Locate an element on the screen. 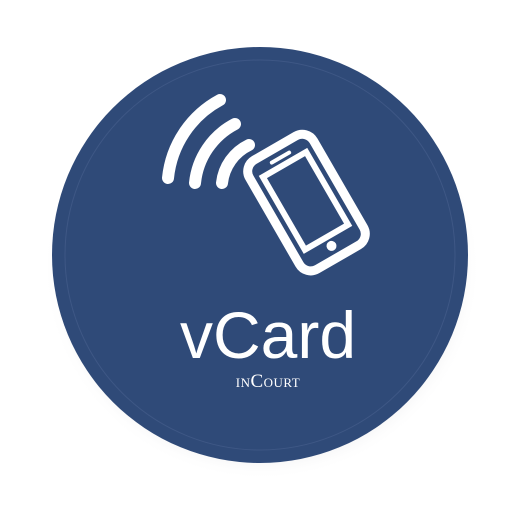 This screenshot has height=512, width=512. brand-title: vCard is located at coordinates (268, 335).